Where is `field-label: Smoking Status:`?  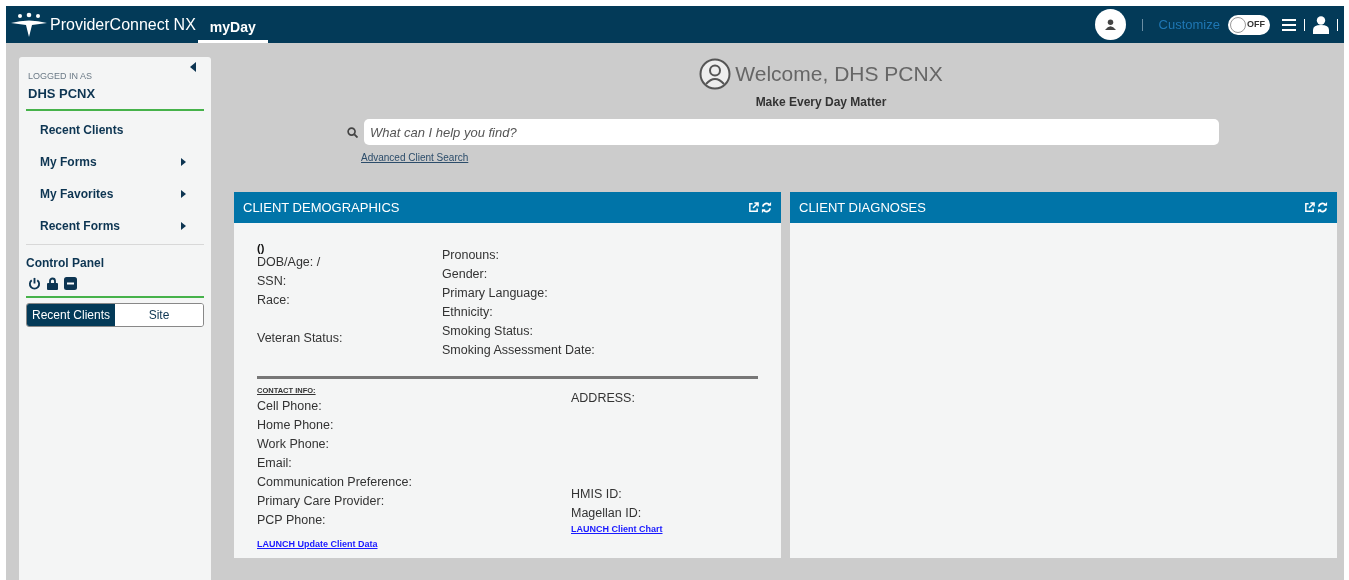 field-label: Smoking Status: is located at coordinates (488, 331).